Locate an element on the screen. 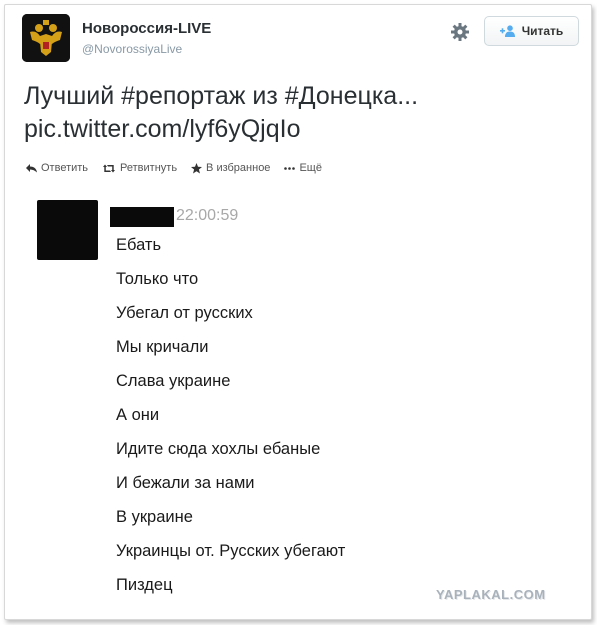 The height and width of the screenshot is (625, 597). favorite-action: В избранное is located at coordinates (230, 168).